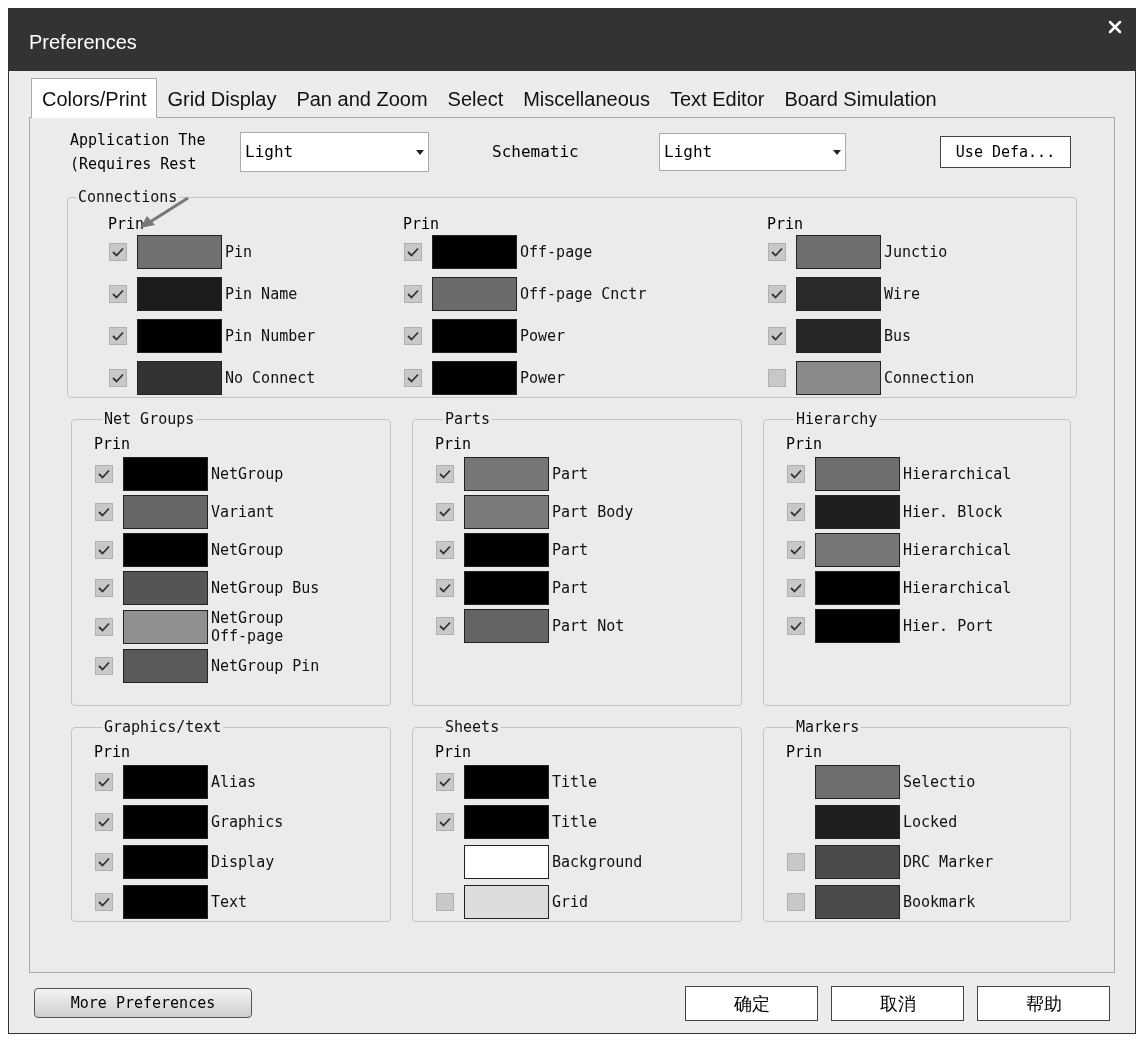 The height and width of the screenshot is (1042, 1144). I want to click on tab: Miscellaneous, so click(586, 99).